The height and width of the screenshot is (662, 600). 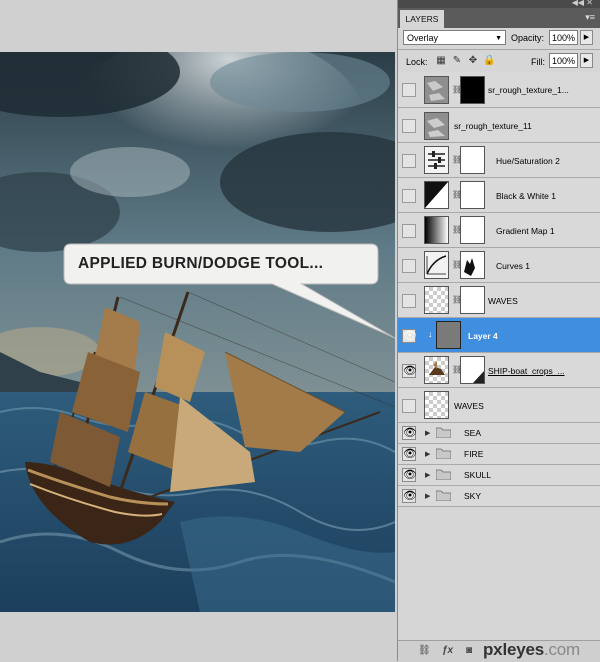 I want to click on clip-arrow-icon: ↓, so click(x=430, y=334).